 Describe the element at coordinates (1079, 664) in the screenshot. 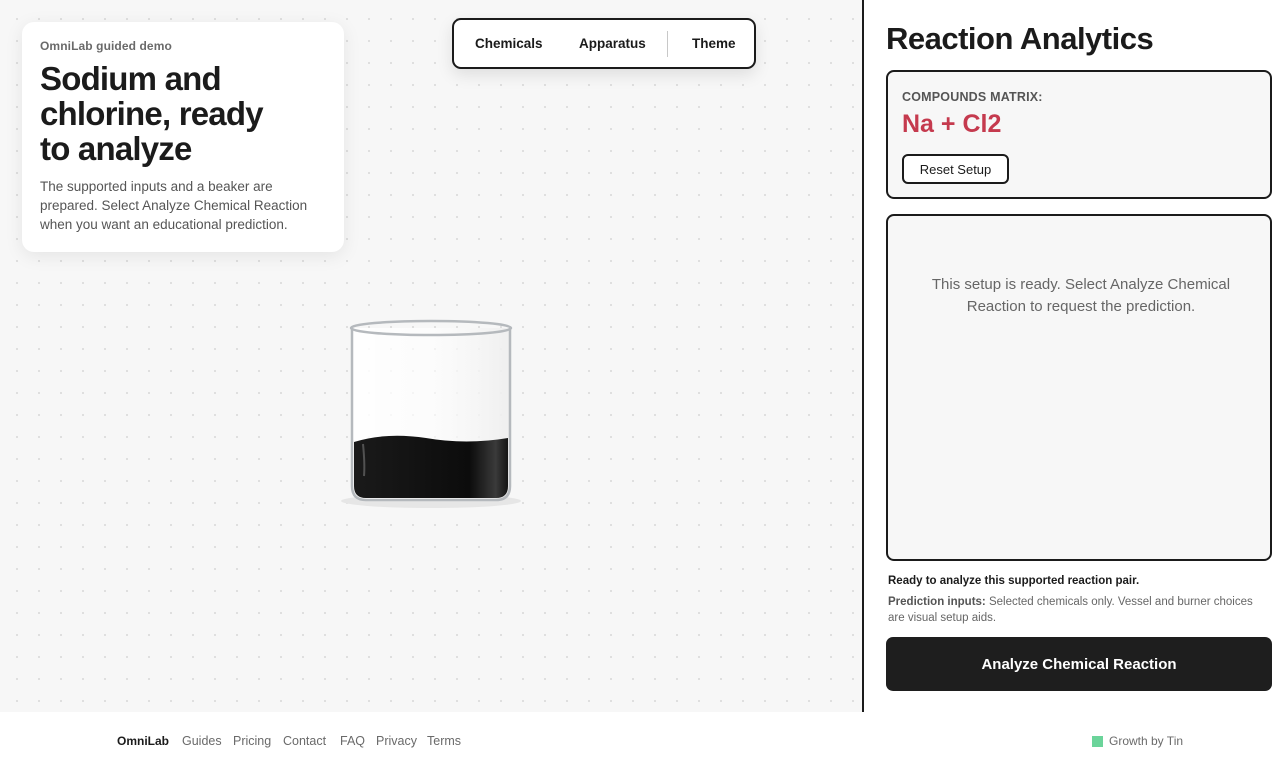

I see `analyze-reaction-button: Analyze Chemical Reaction` at that location.